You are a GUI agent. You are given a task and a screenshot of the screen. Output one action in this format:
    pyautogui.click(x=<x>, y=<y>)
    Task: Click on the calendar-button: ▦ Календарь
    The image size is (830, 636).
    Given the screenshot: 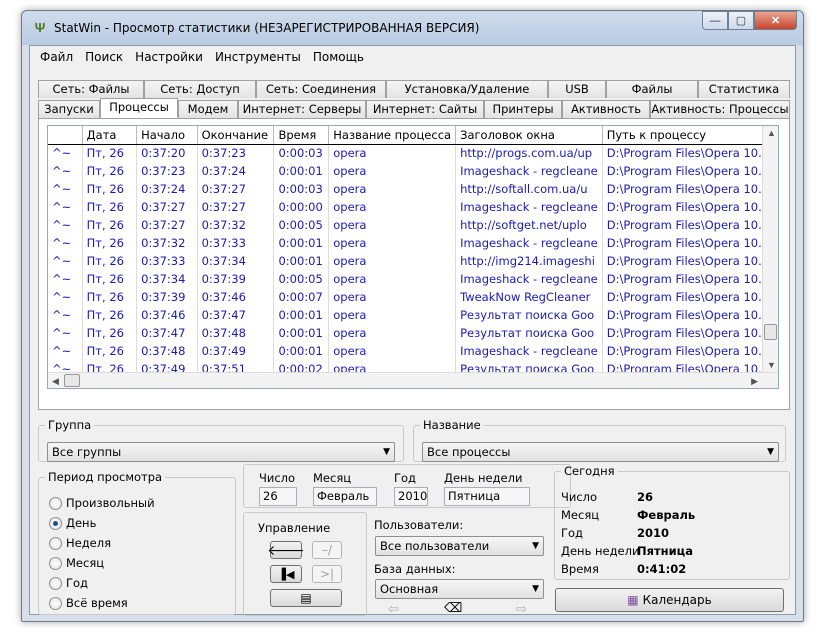 What is the action you would take?
    pyautogui.click(x=669, y=600)
    